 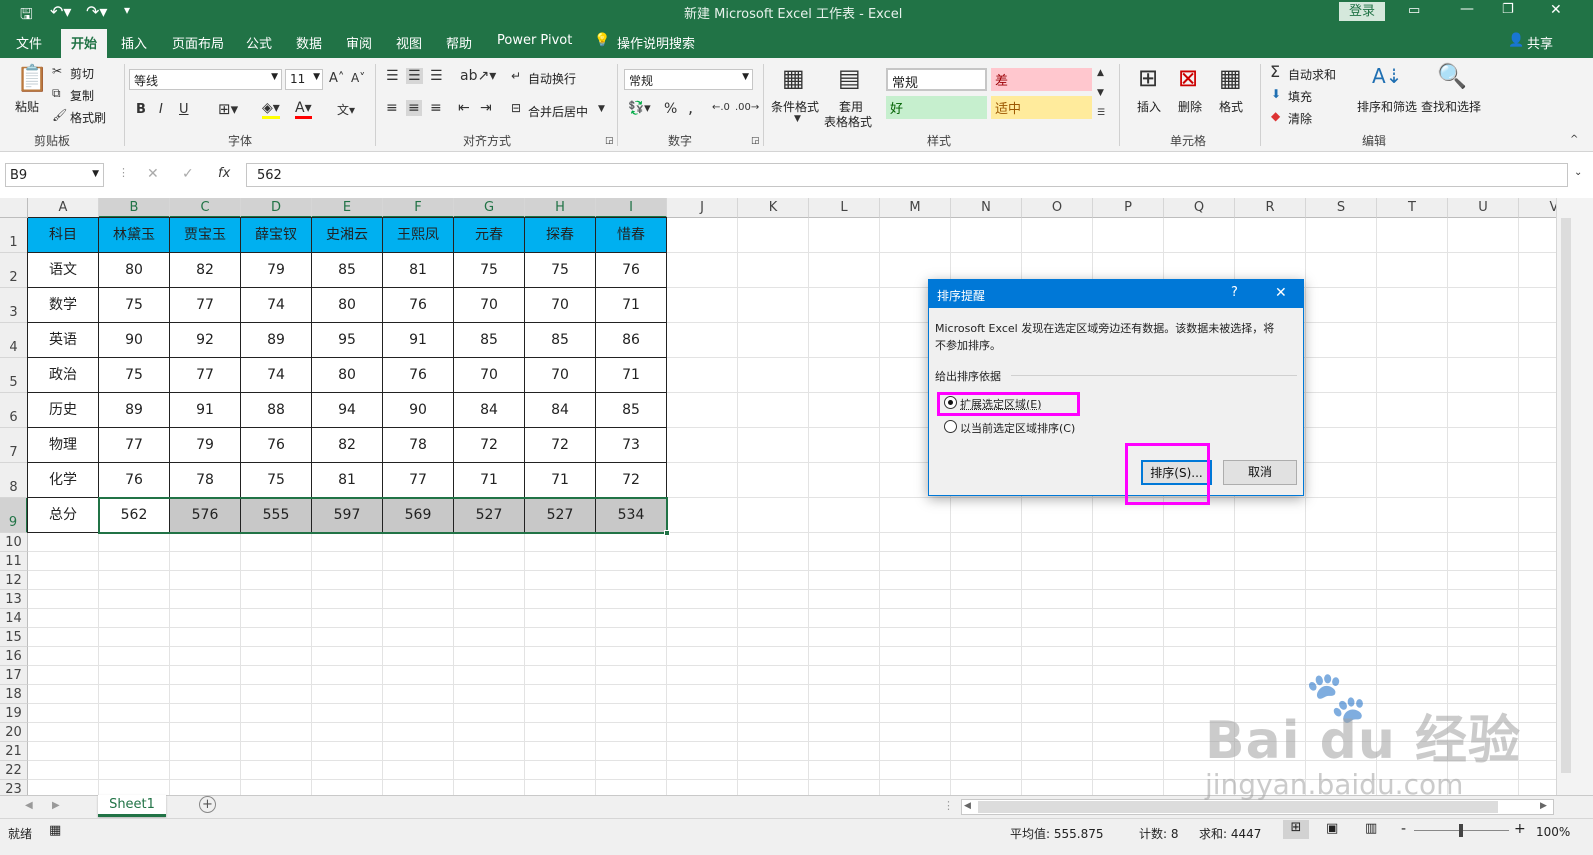 What do you see at coordinates (1231, 106) in the screenshot?
I see `format-cells-button: 格式` at bounding box center [1231, 106].